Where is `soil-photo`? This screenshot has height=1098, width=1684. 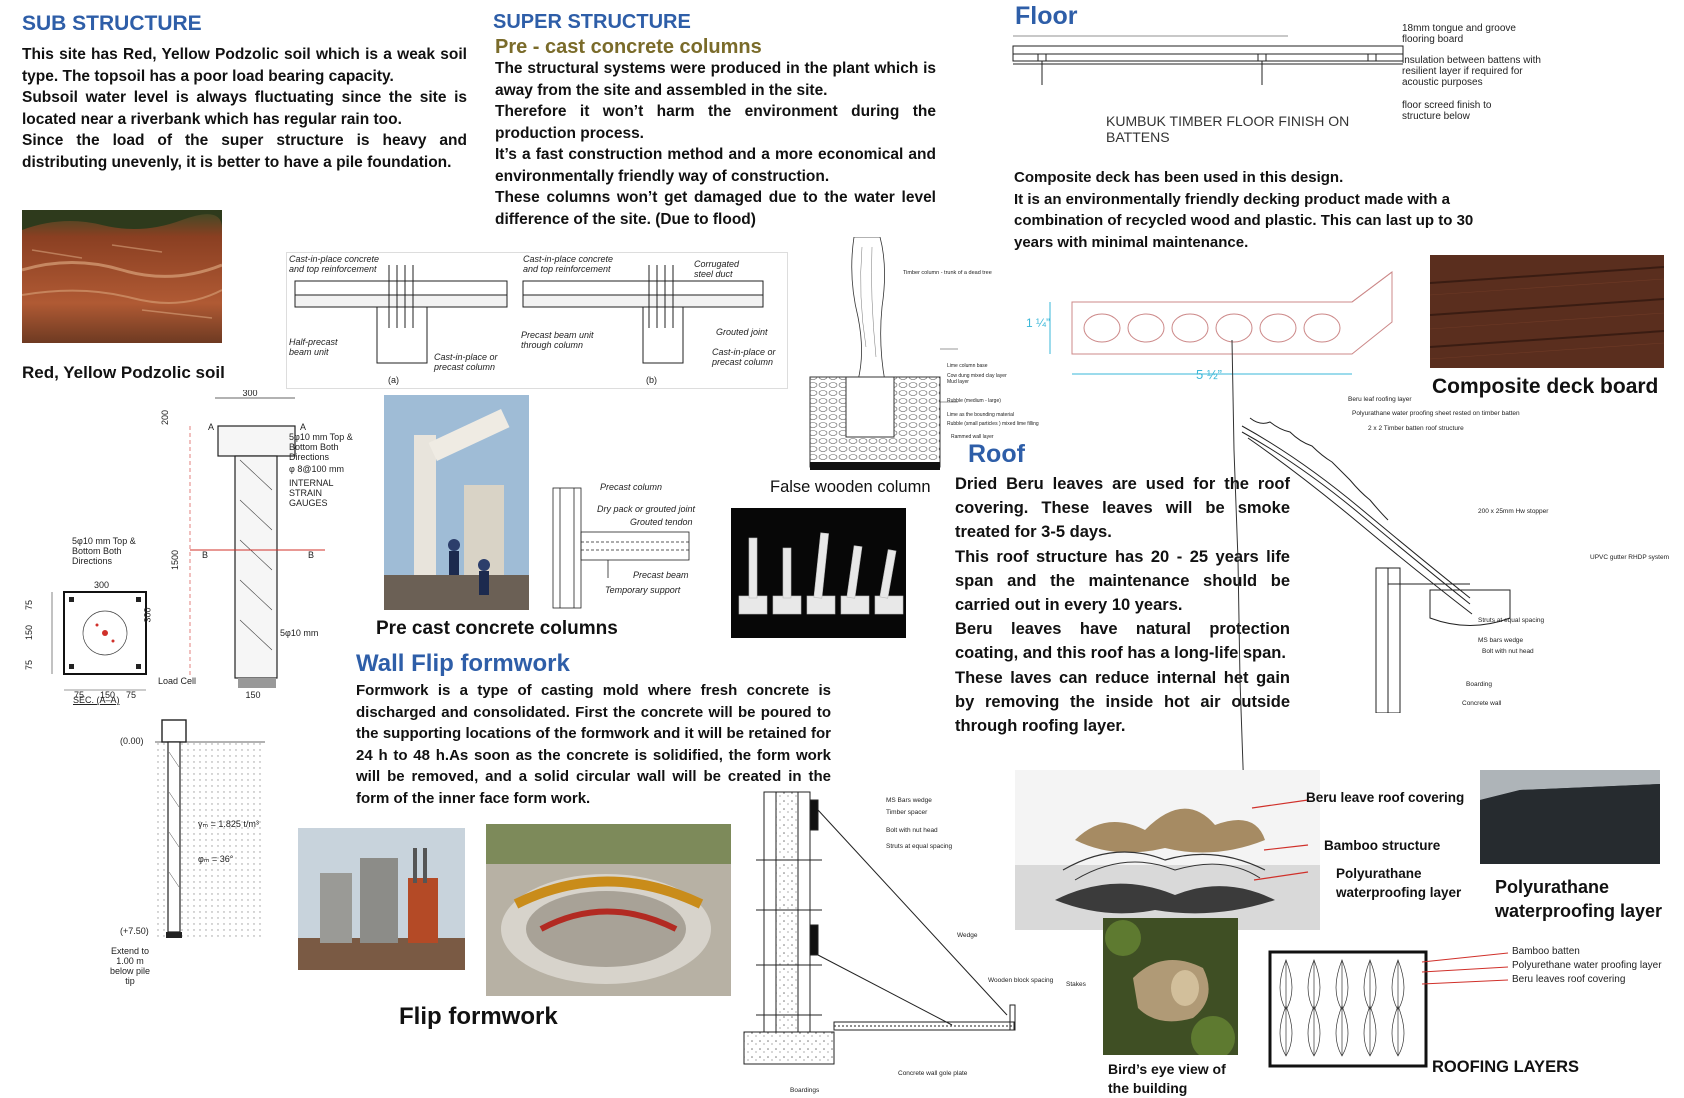
soil-photo is located at coordinates (122, 276).